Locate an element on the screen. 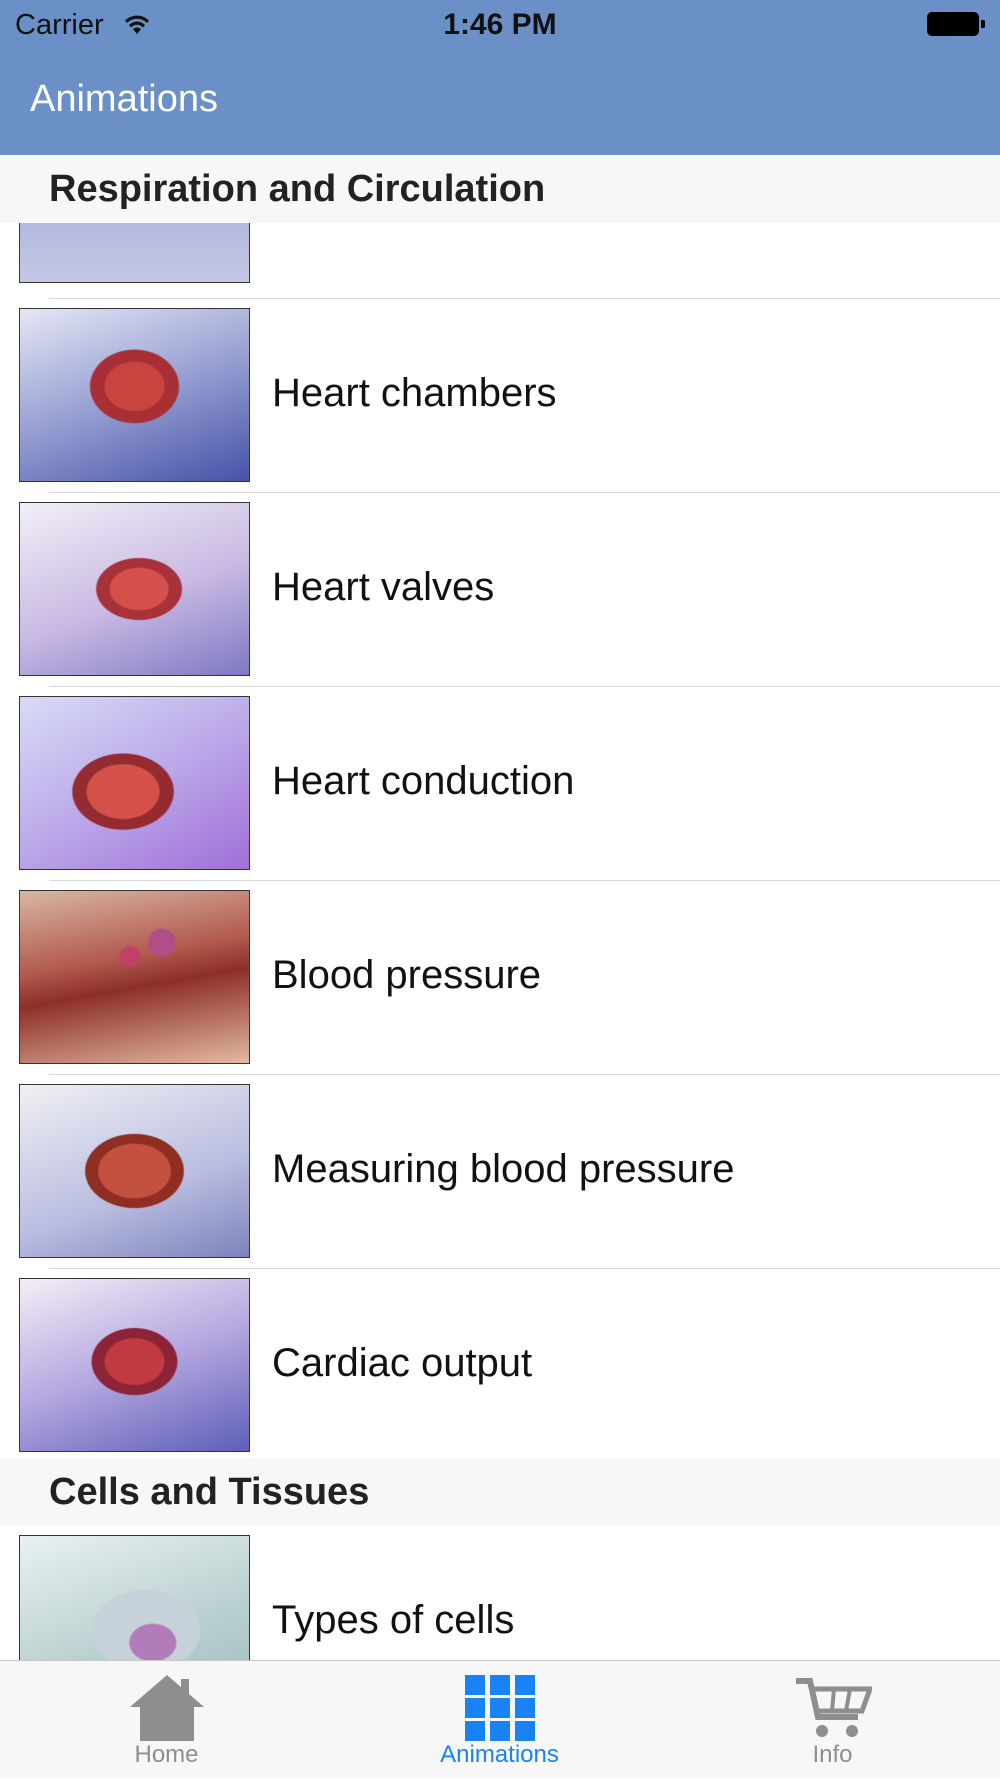  heart-chambers-thumbnail is located at coordinates (134, 395).